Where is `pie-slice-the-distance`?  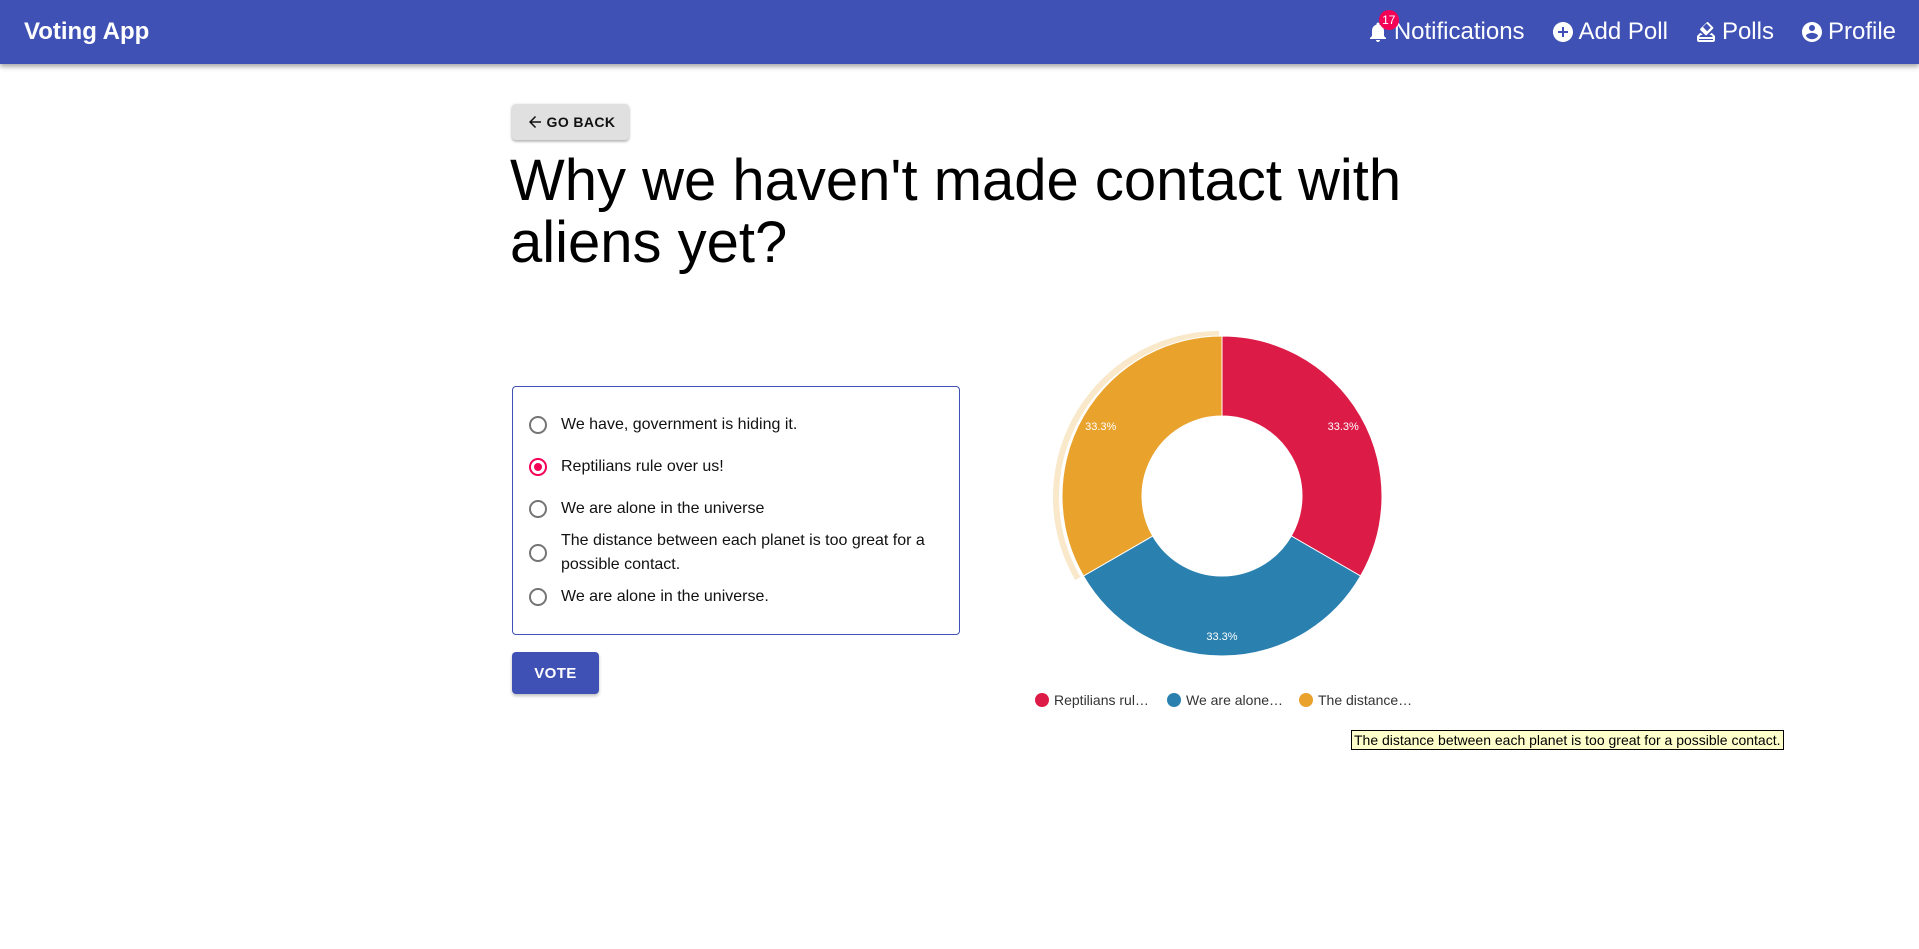
pie-slice-the-distance is located at coordinates (1142, 456).